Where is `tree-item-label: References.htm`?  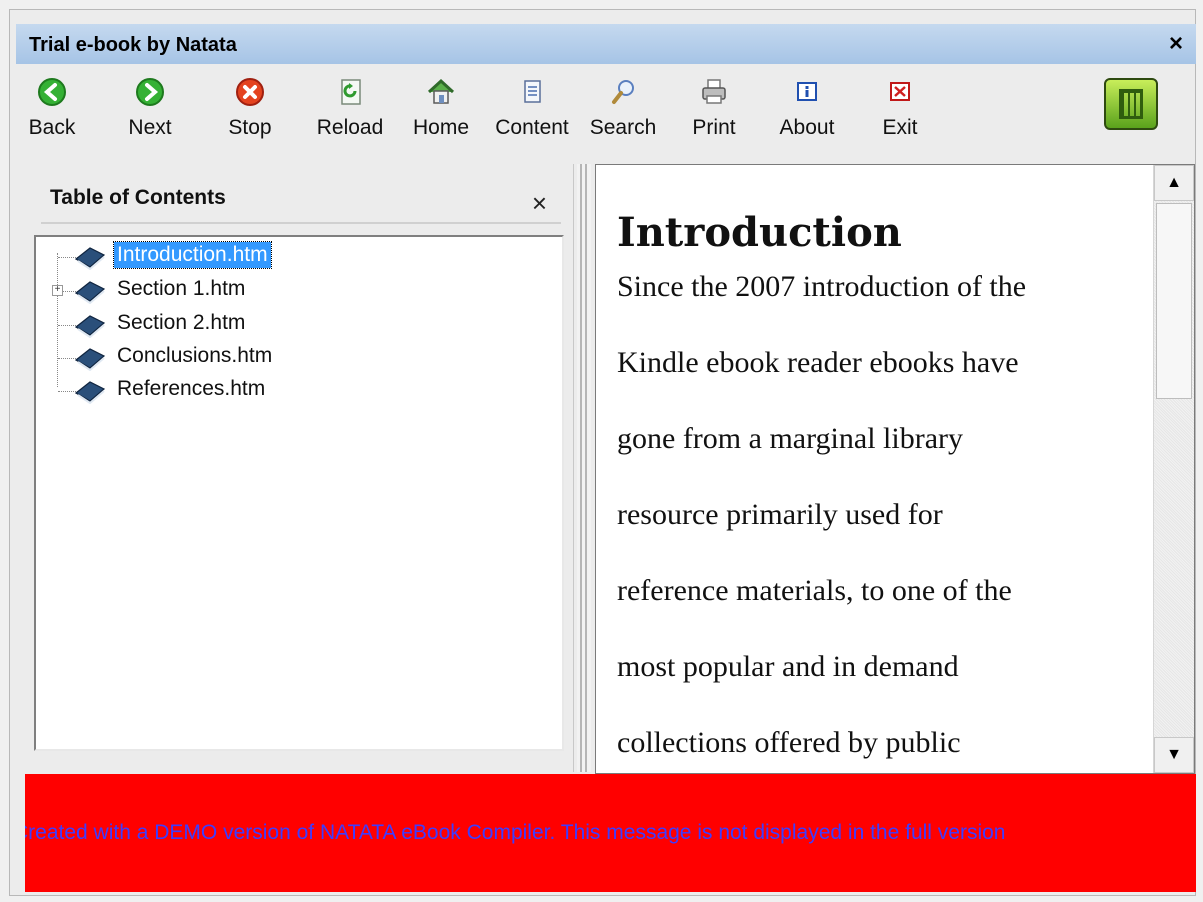
tree-item-label: References.htm is located at coordinates (191, 388).